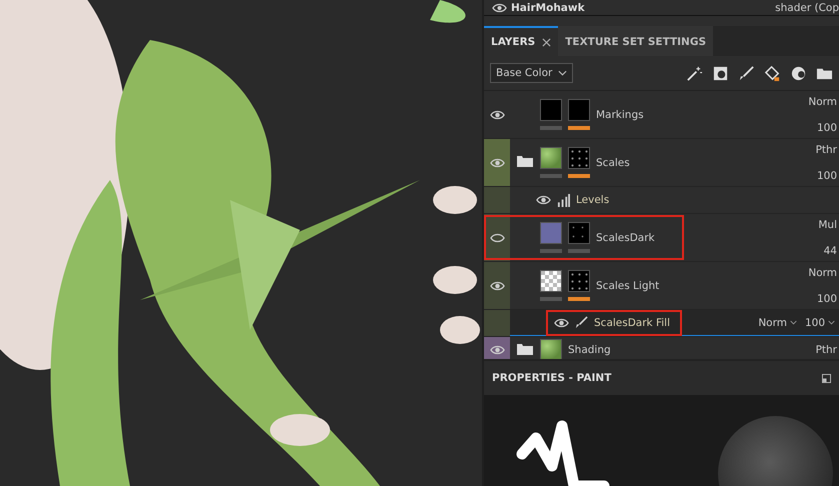 This screenshot has height=486, width=839. I want to click on panel-tab: TEXTURE SET SETTINGS, so click(636, 41).